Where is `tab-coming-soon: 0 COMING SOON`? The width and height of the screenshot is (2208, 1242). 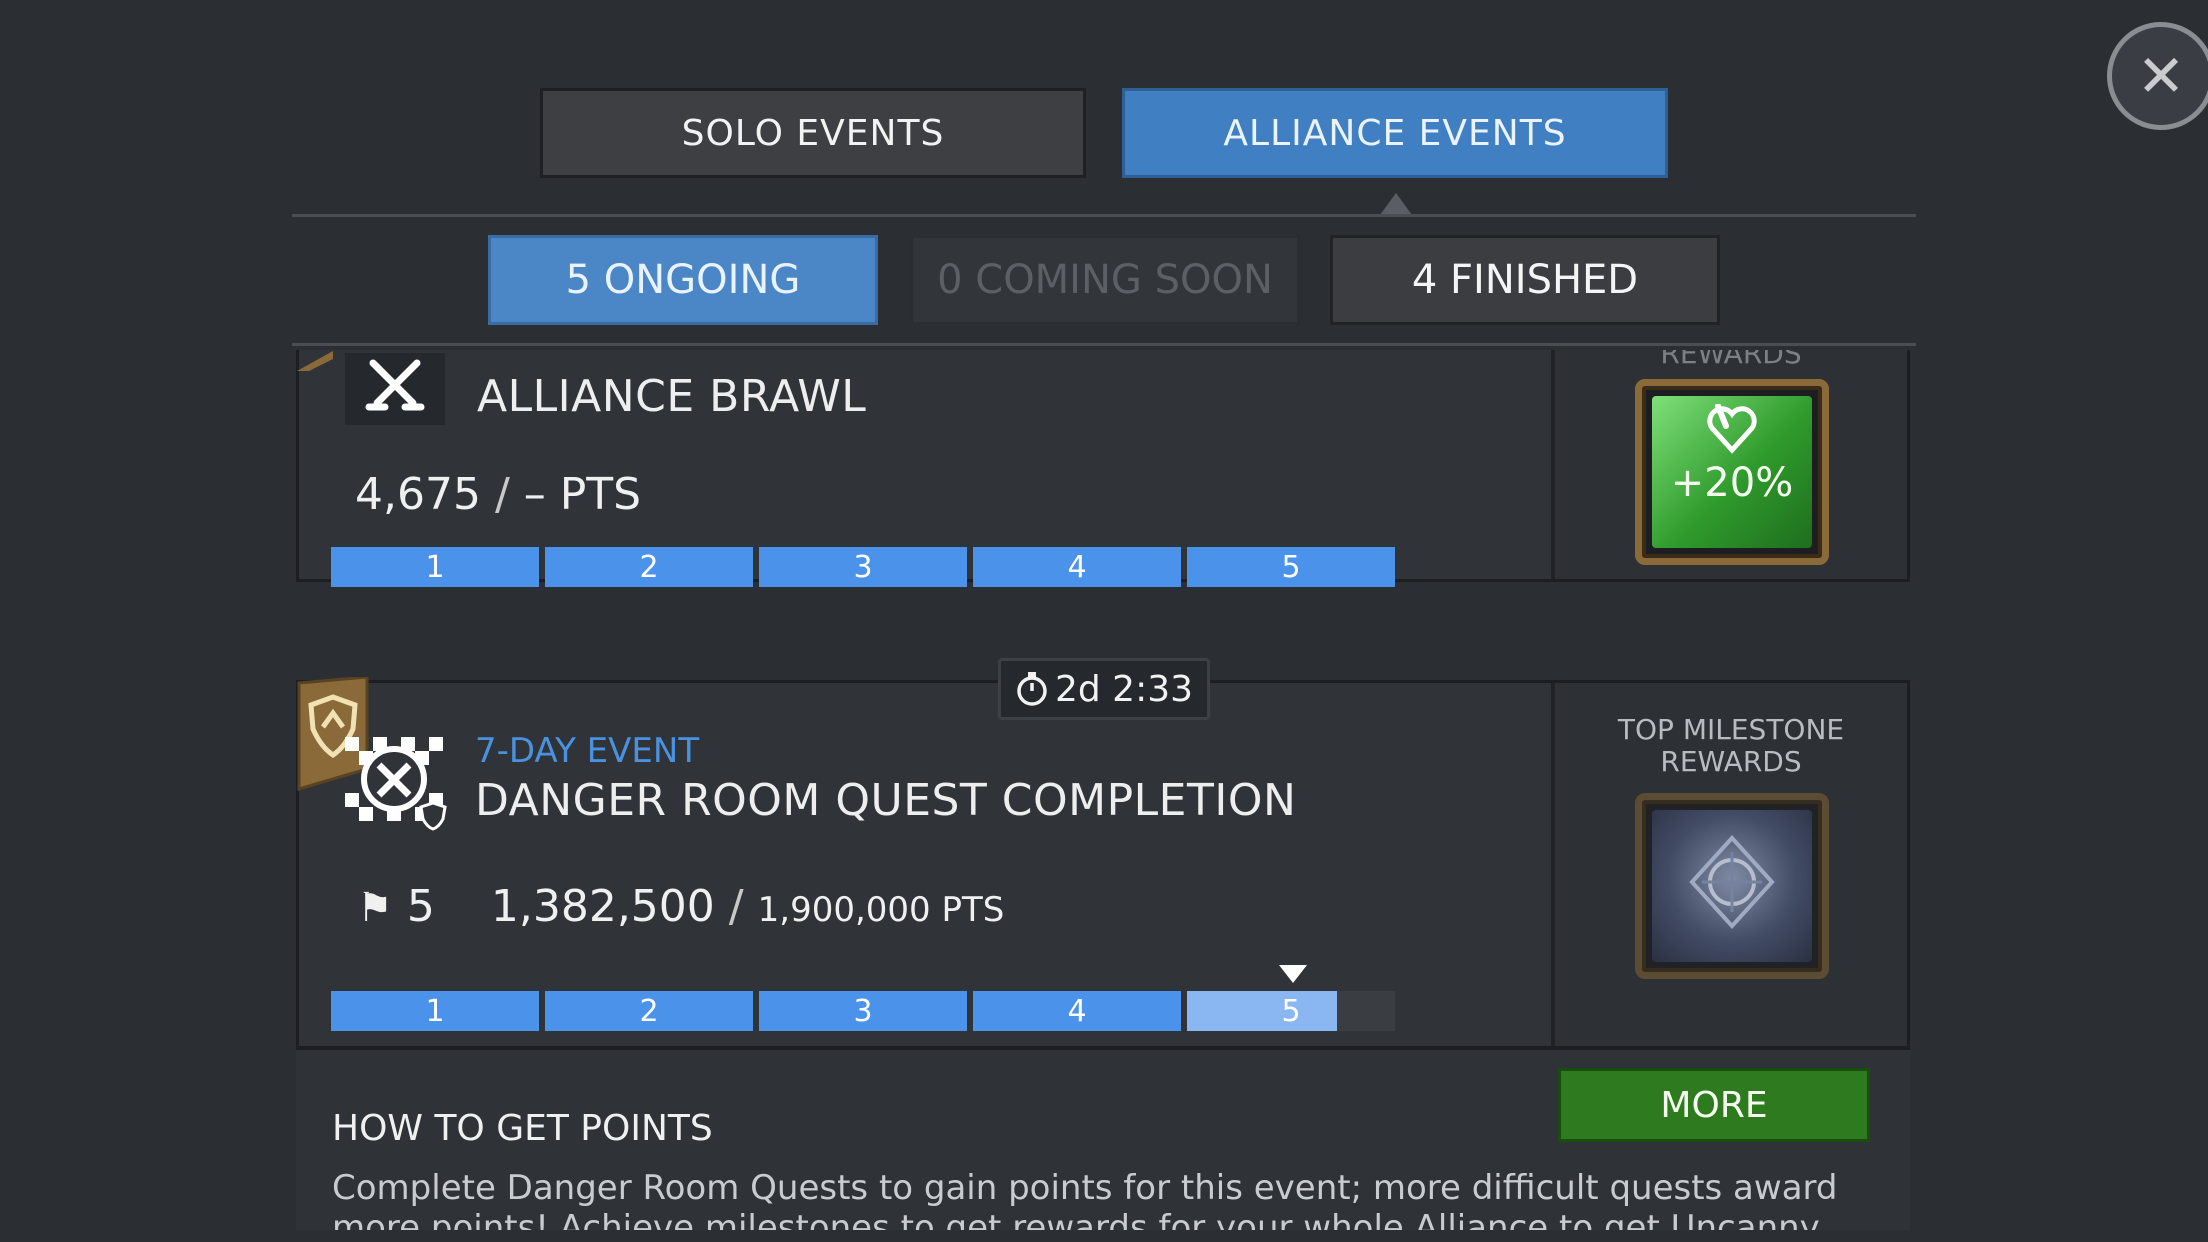
tab-coming-soon: 0 COMING SOON is located at coordinates (1105, 280).